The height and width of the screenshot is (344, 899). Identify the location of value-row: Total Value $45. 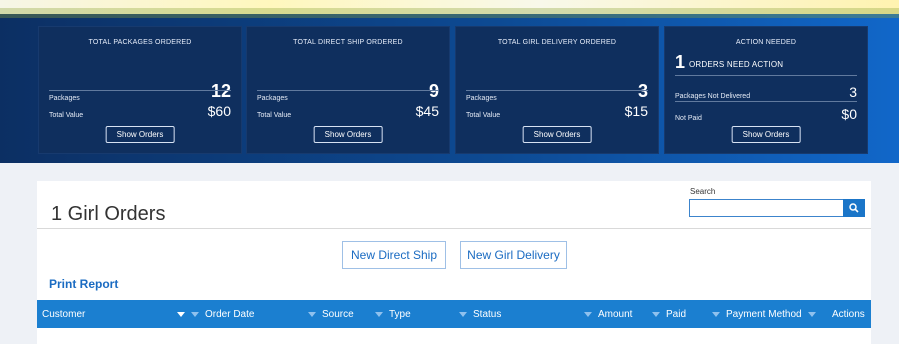
(348, 108).